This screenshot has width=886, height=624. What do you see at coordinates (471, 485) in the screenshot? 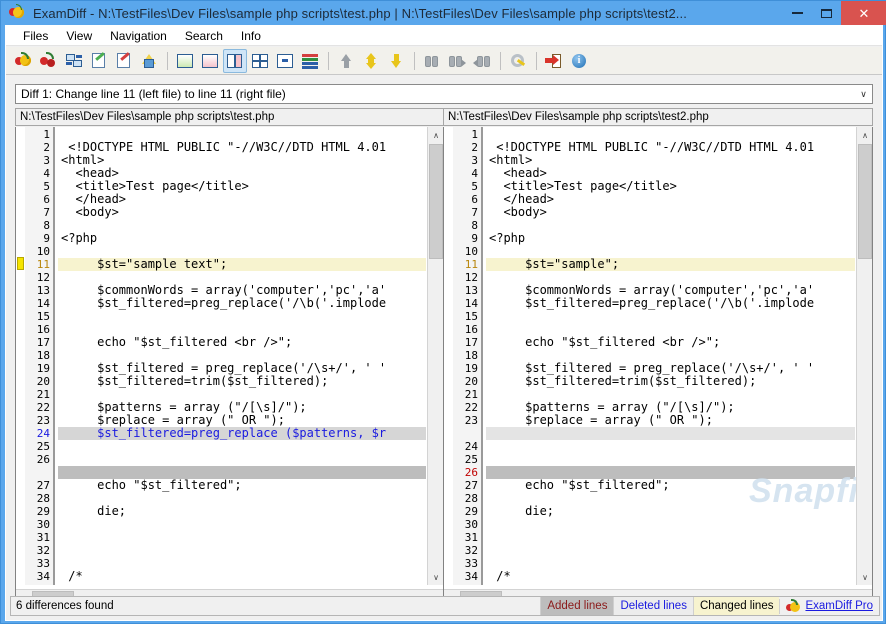
I see `line-number: 27` at bounding box center [471, 485].